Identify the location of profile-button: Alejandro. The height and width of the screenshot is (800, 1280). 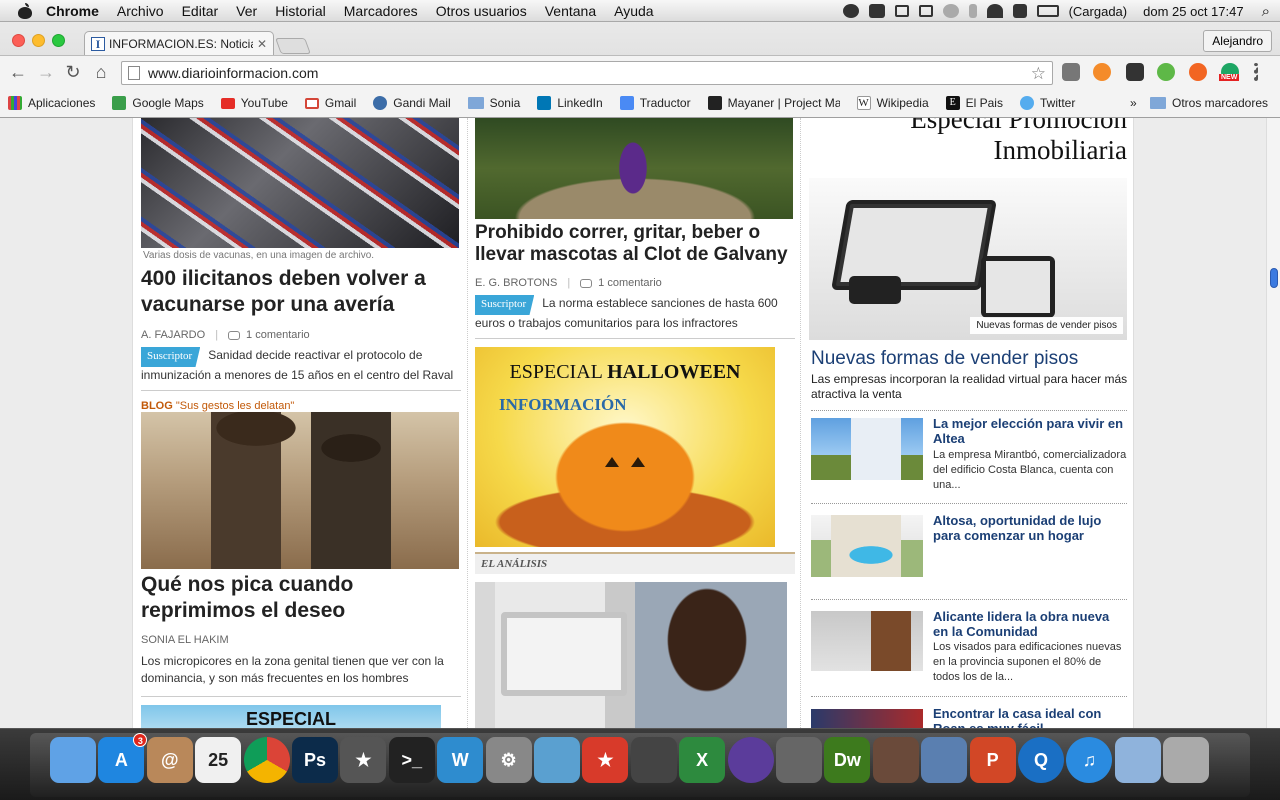
(1237, 41).